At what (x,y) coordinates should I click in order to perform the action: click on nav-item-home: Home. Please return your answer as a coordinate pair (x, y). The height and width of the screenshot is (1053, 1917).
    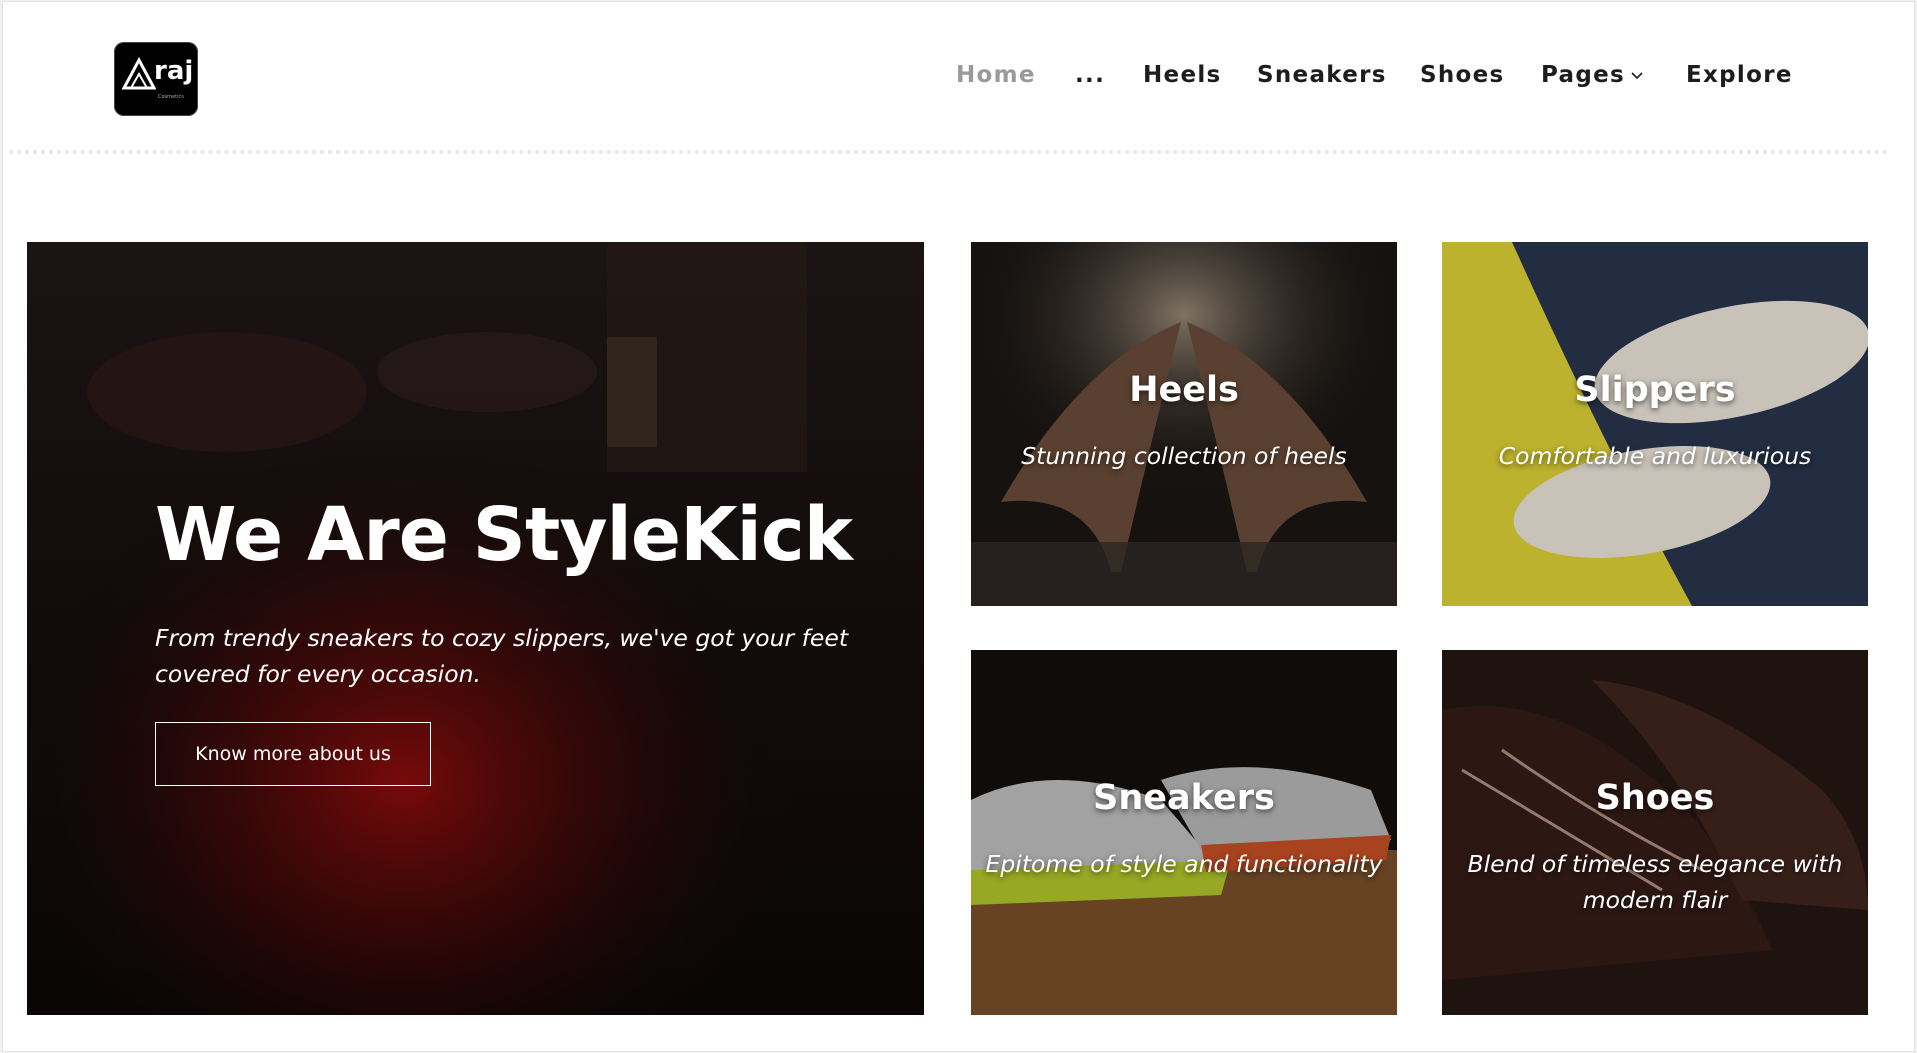
    Looking at the image, I should click on (996, 75).